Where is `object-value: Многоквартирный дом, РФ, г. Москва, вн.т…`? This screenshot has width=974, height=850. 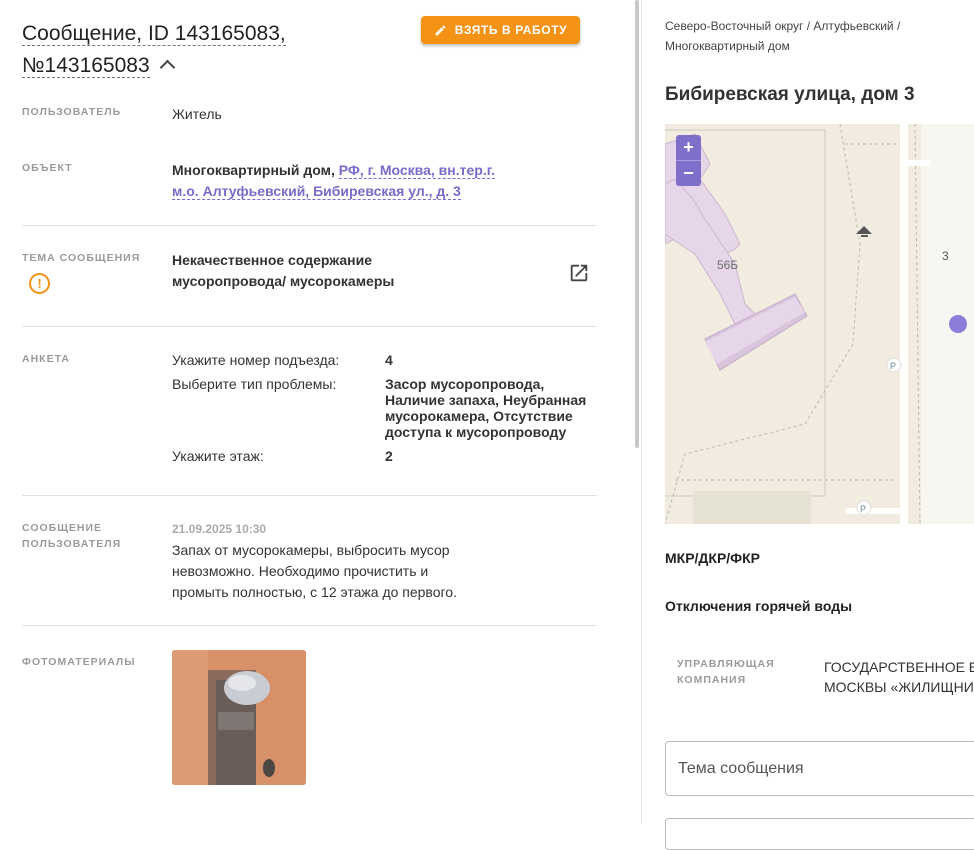
object-value: Многоквартирный дом, РФ, г. Москва, вн.т… is located at coordinates (344, 181).